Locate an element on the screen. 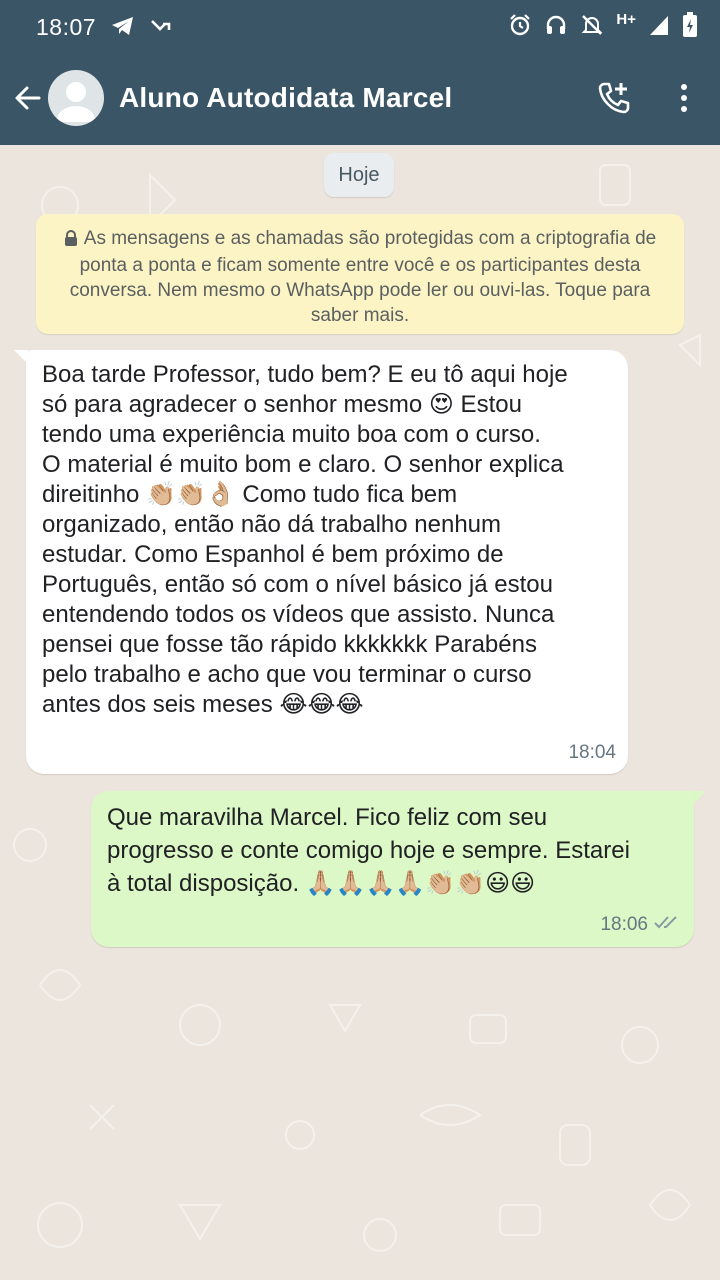 The width and height of the screenshot is (720, 1280). headset-icon is located at coordinates (556, 27).